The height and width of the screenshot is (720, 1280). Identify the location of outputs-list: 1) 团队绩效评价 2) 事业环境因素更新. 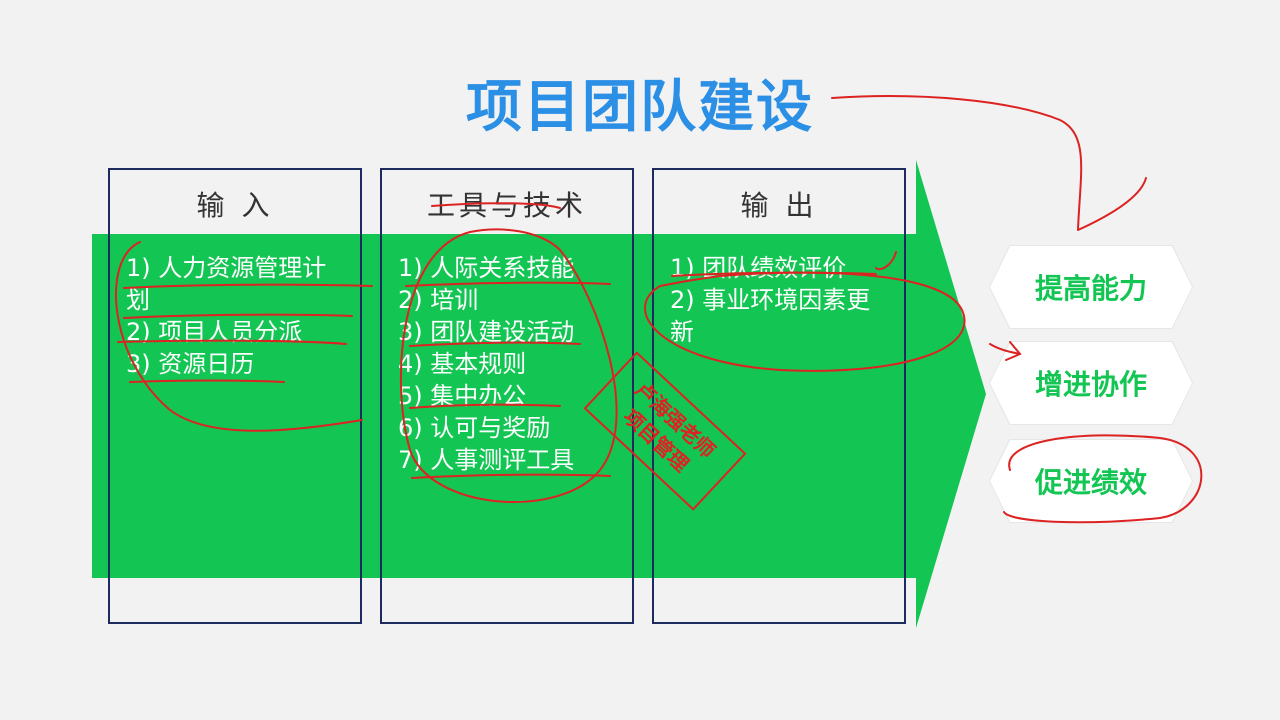
(781, 300).